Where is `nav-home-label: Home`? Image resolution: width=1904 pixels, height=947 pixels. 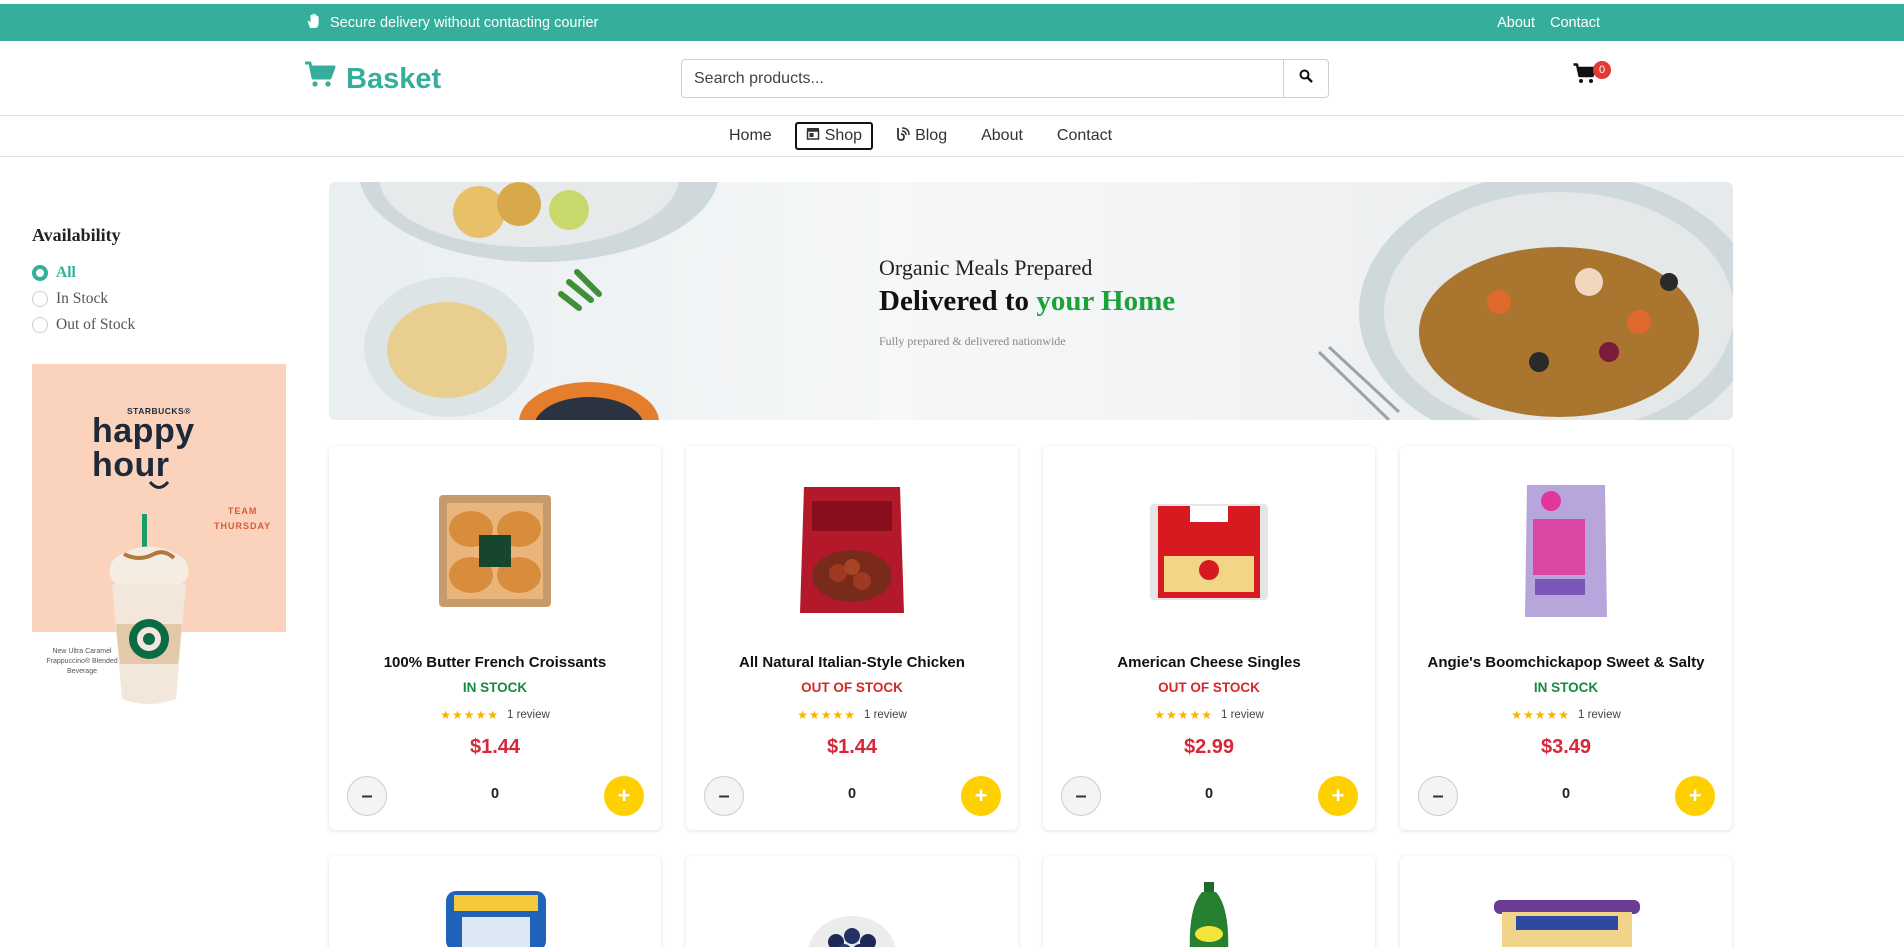 nav-home-label: Home is located at coordinates (750, 135).